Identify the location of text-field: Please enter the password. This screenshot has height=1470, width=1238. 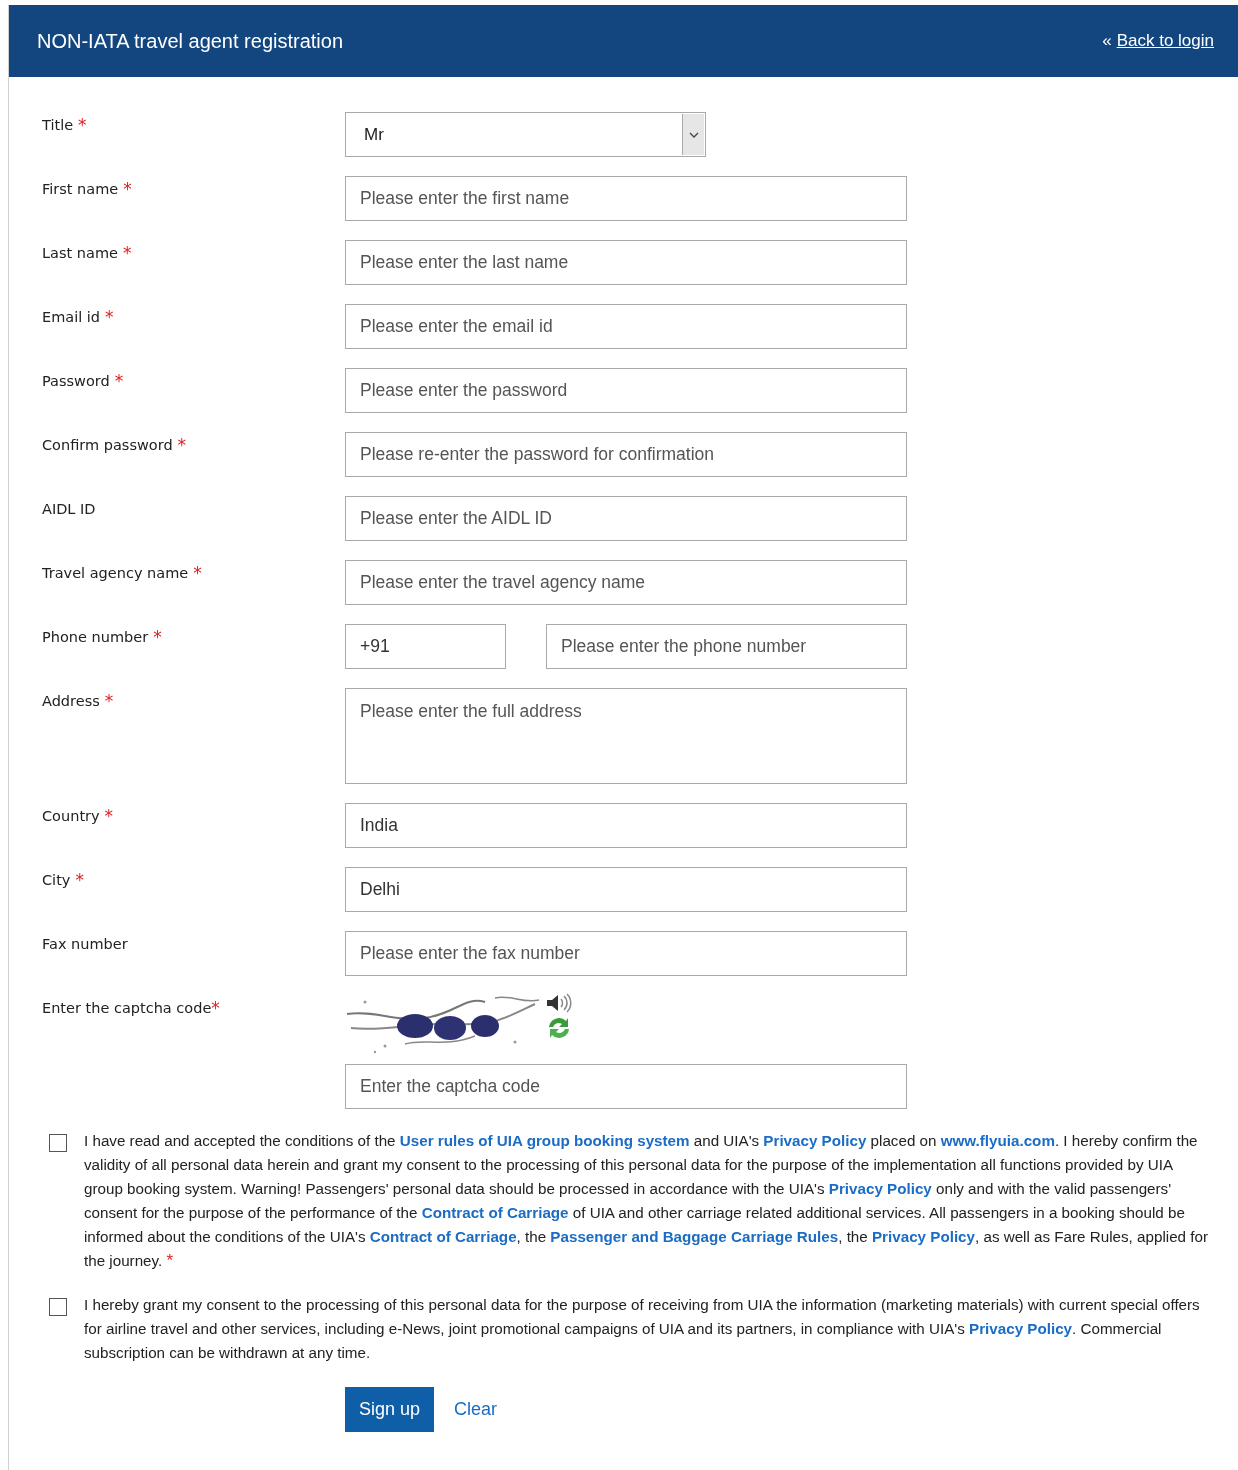
(626, 390).